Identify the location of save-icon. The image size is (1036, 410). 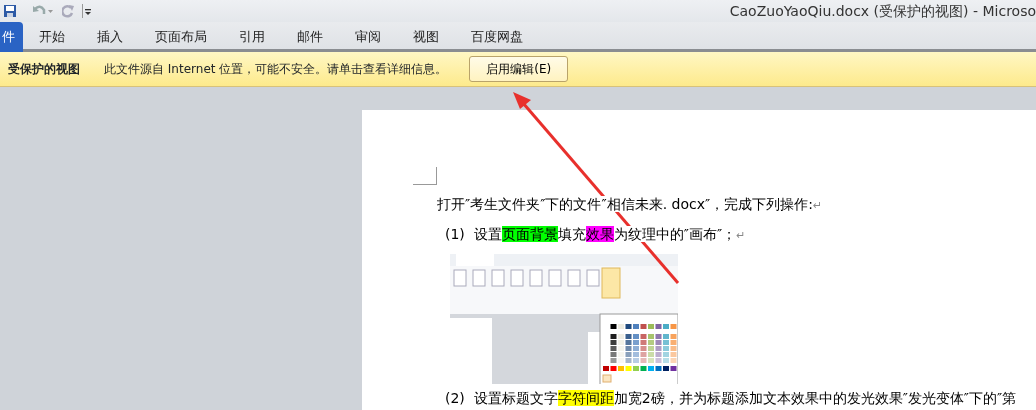
(10, 11).